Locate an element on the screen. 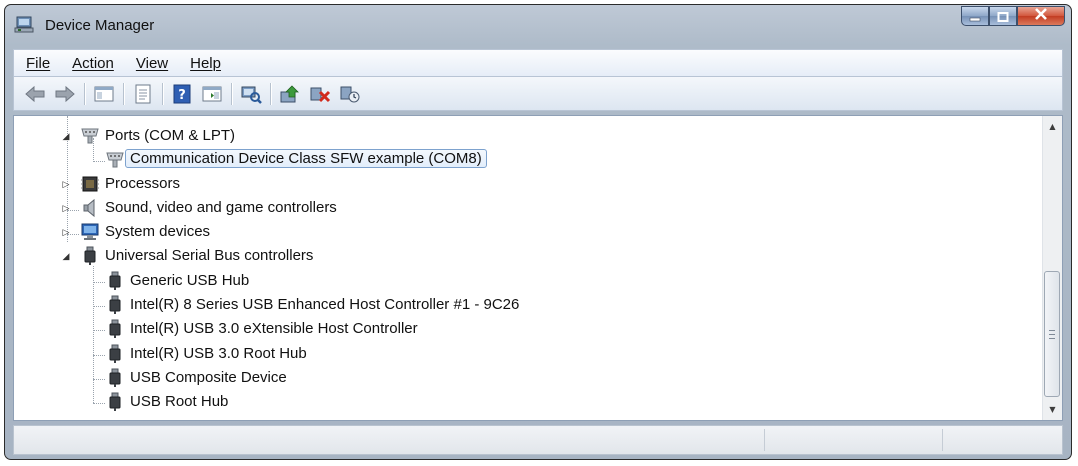 The image size is (1078, 466). show-hide-action-pane-icon is located at coordinates (212, 94).